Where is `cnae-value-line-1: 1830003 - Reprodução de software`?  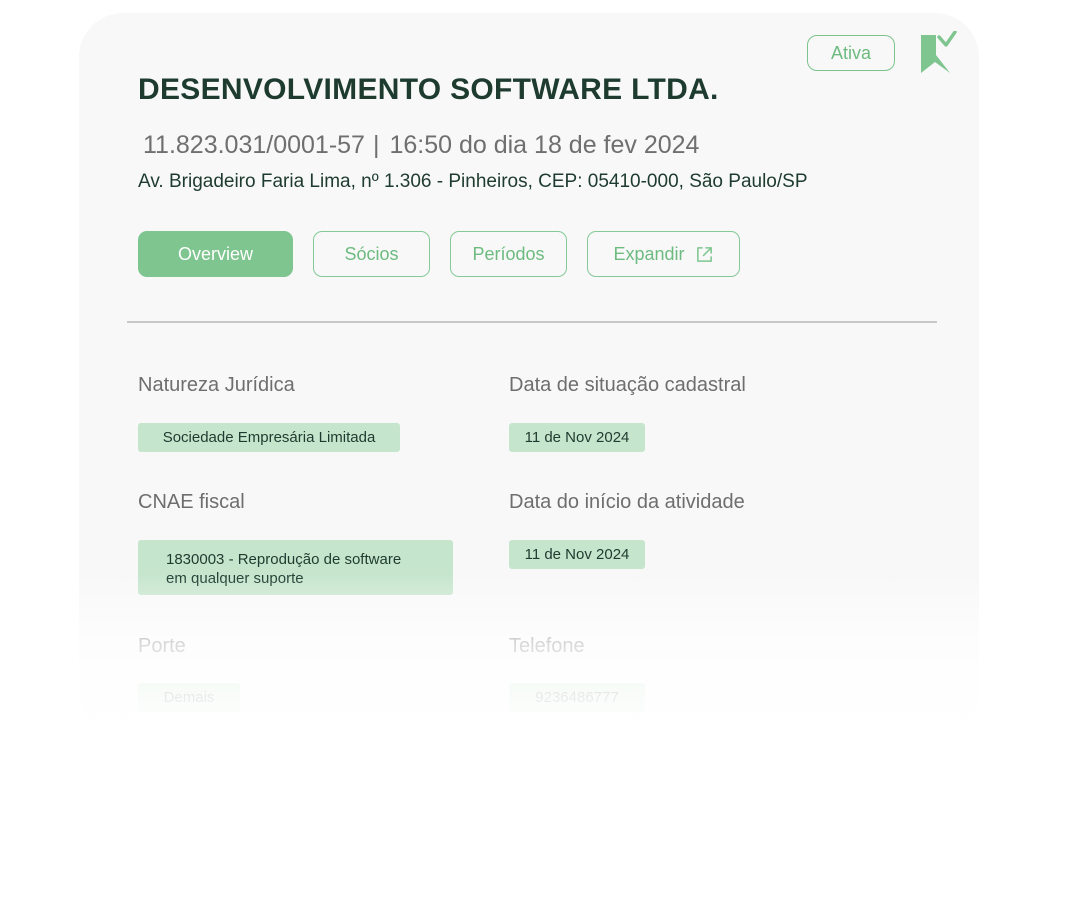 cnae-value-line-1: 1830003 - Reprodução de software is located at coordinates (284, 559).